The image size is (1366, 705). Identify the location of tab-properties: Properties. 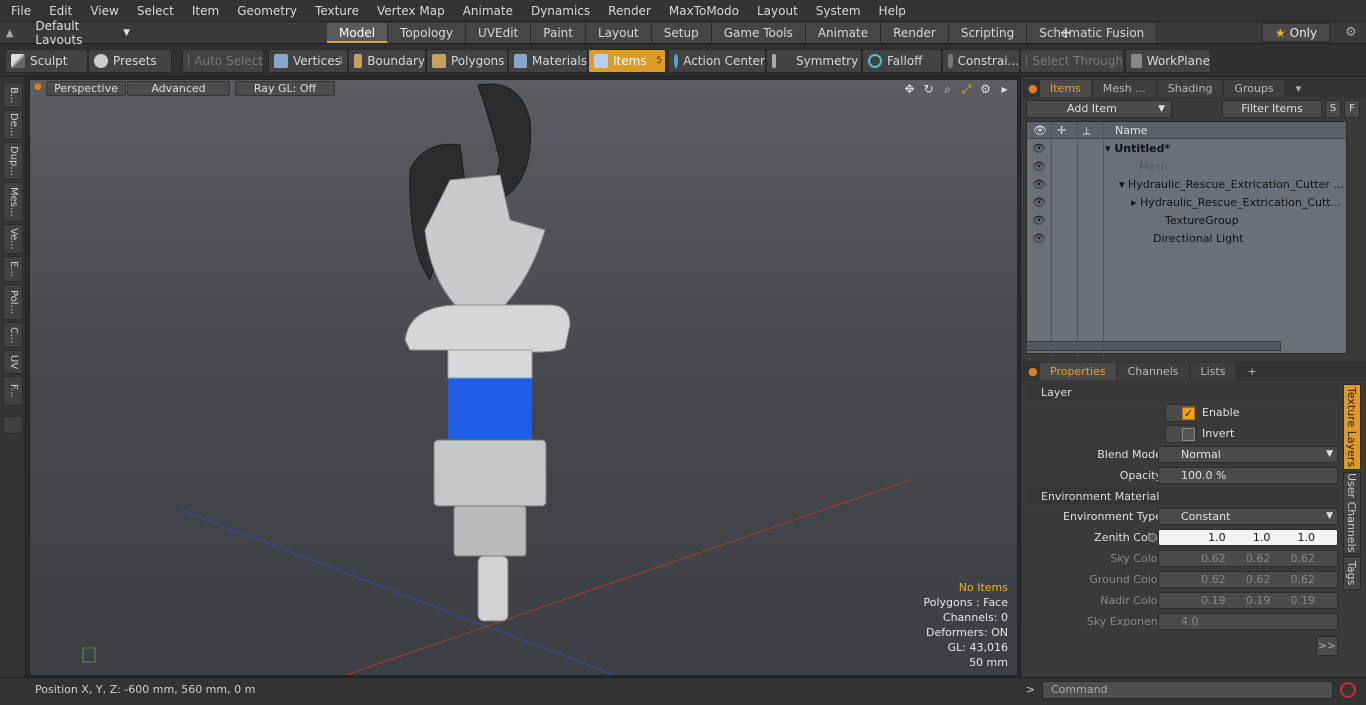
(1078, 371).